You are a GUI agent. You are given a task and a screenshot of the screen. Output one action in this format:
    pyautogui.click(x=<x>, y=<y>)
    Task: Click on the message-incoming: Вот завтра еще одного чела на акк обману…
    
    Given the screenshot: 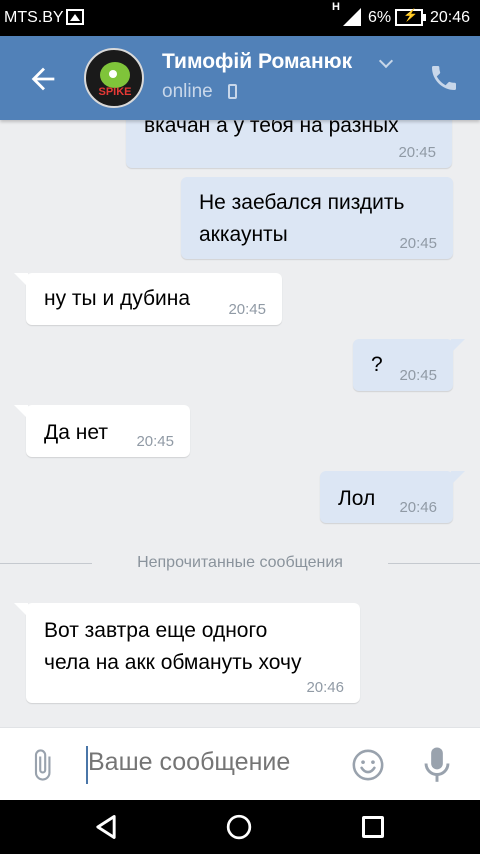 What is the action you would take?
    pyautogui.click(x=187, y=653)
    